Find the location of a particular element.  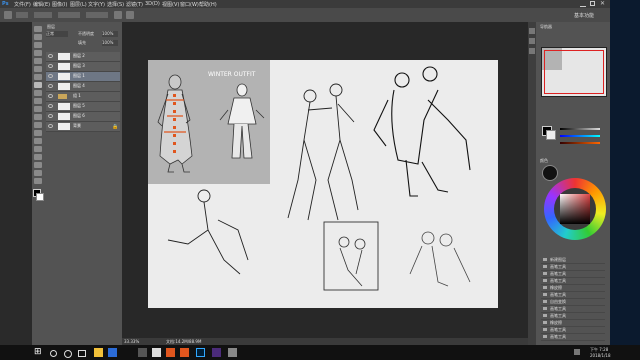

left-gutter is located at coordinates (16, 183).